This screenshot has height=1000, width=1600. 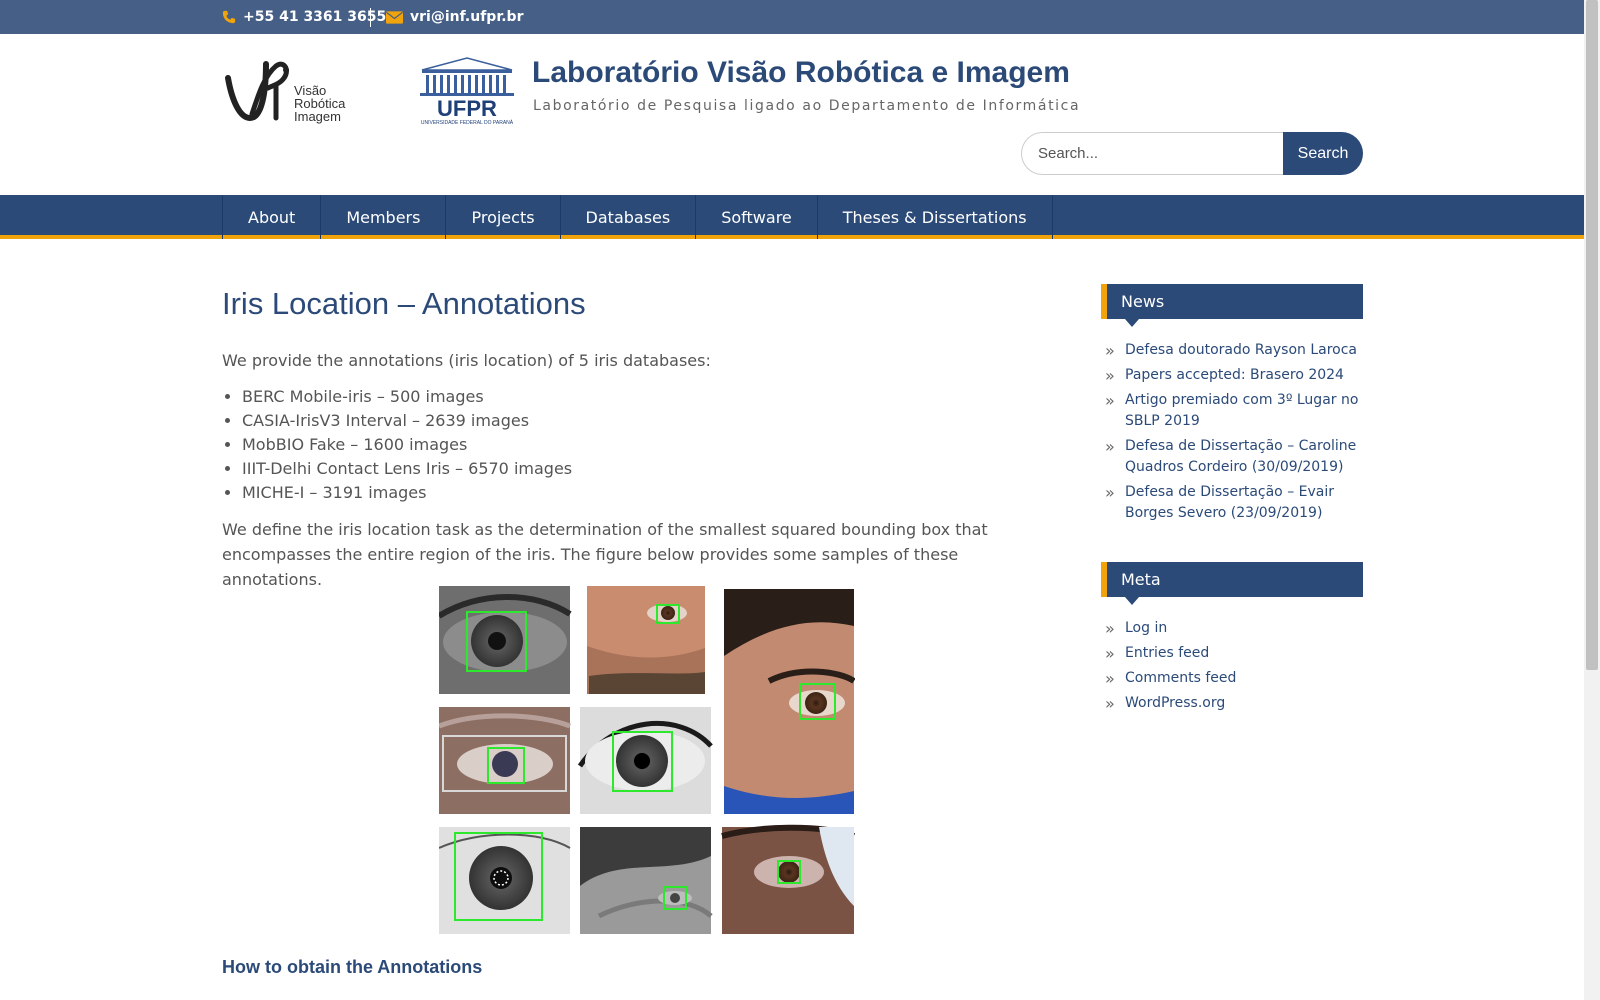 I want to click on news-widget-title: News, so click(x=1232, y=305).